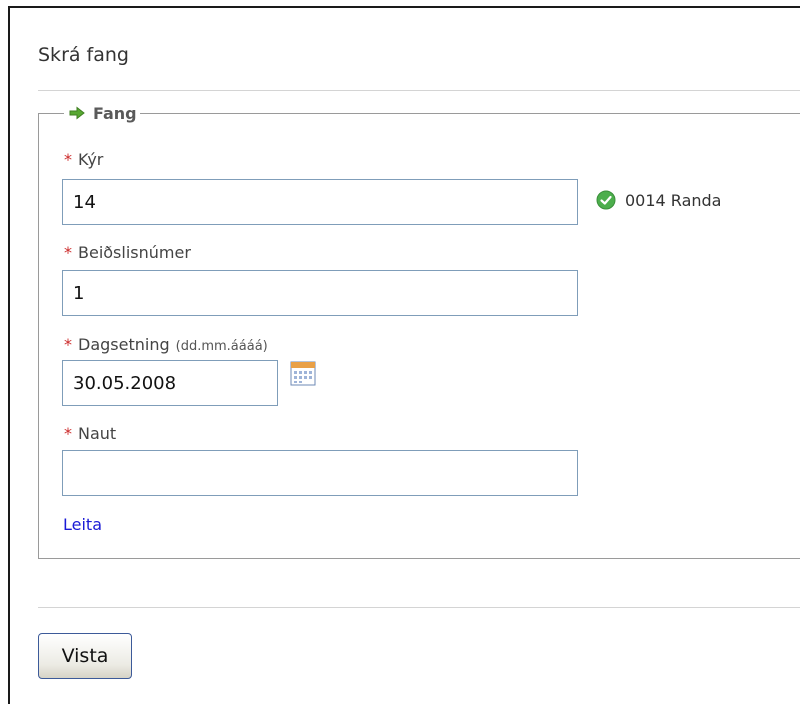 The width and height of the screenshot is (800, 704). Describe the element at coordinates (303, 373) in the screenshot. I see `calendar-icon` at that location.